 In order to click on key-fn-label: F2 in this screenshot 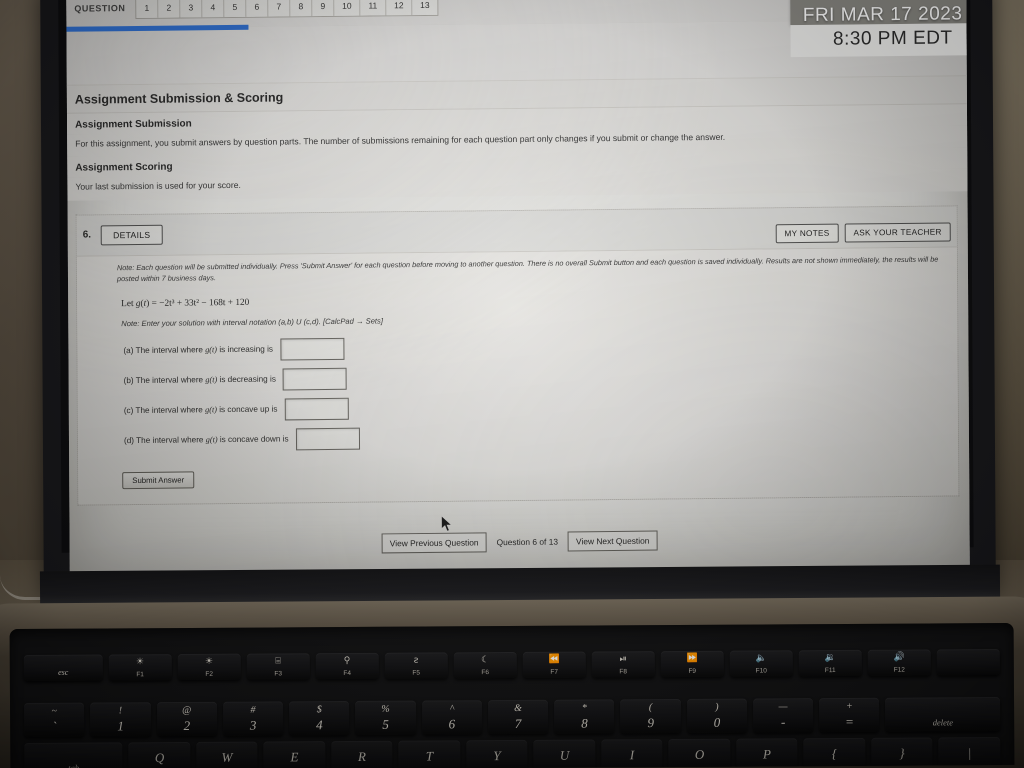, I will do `click(209, 674)`.